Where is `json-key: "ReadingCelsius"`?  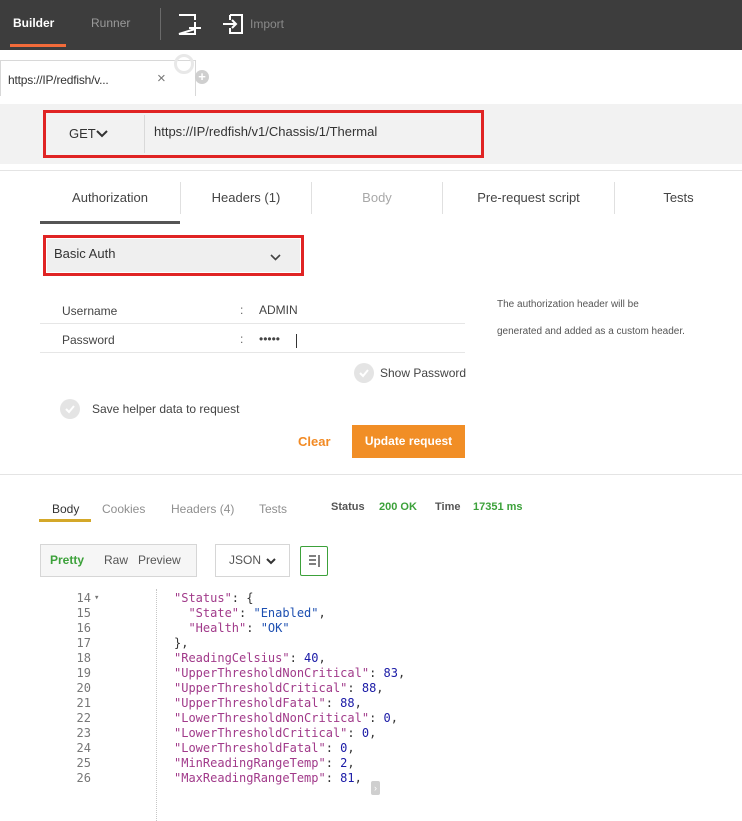
json-key: "ReadingCelsius" is located at coordinates (232, 658).